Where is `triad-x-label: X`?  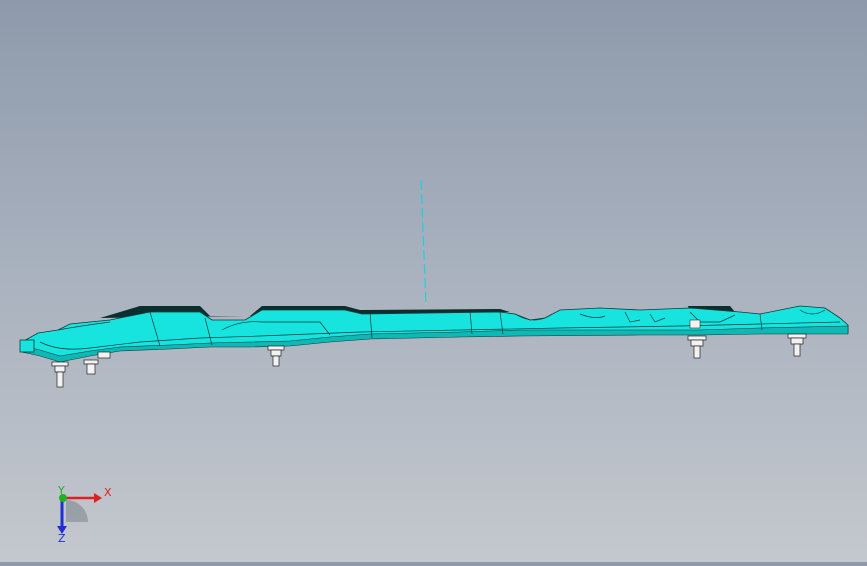 triad-x-label: X is located at coordinates (108, 492).